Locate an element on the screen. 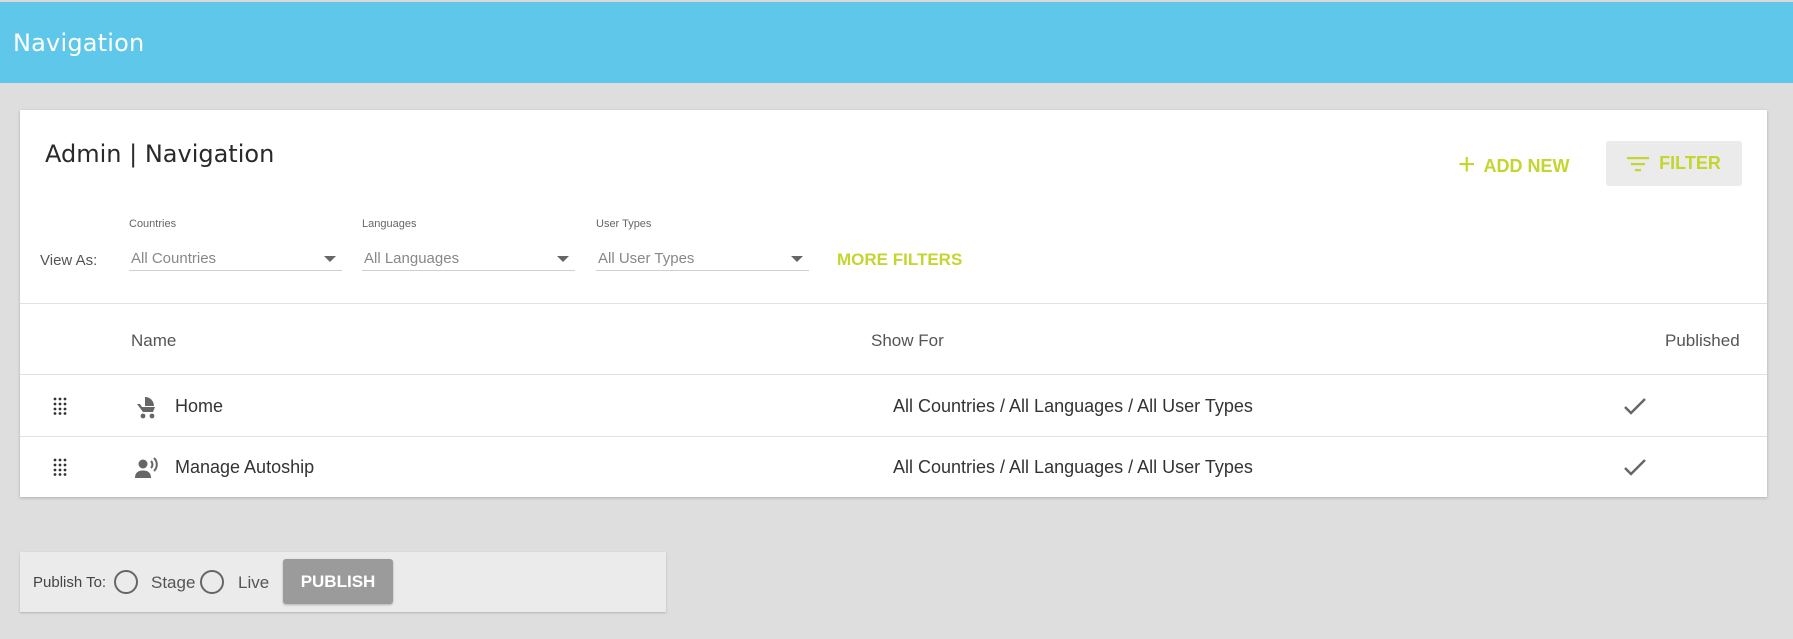  row-name: Home is located at coordinates (199, 406).